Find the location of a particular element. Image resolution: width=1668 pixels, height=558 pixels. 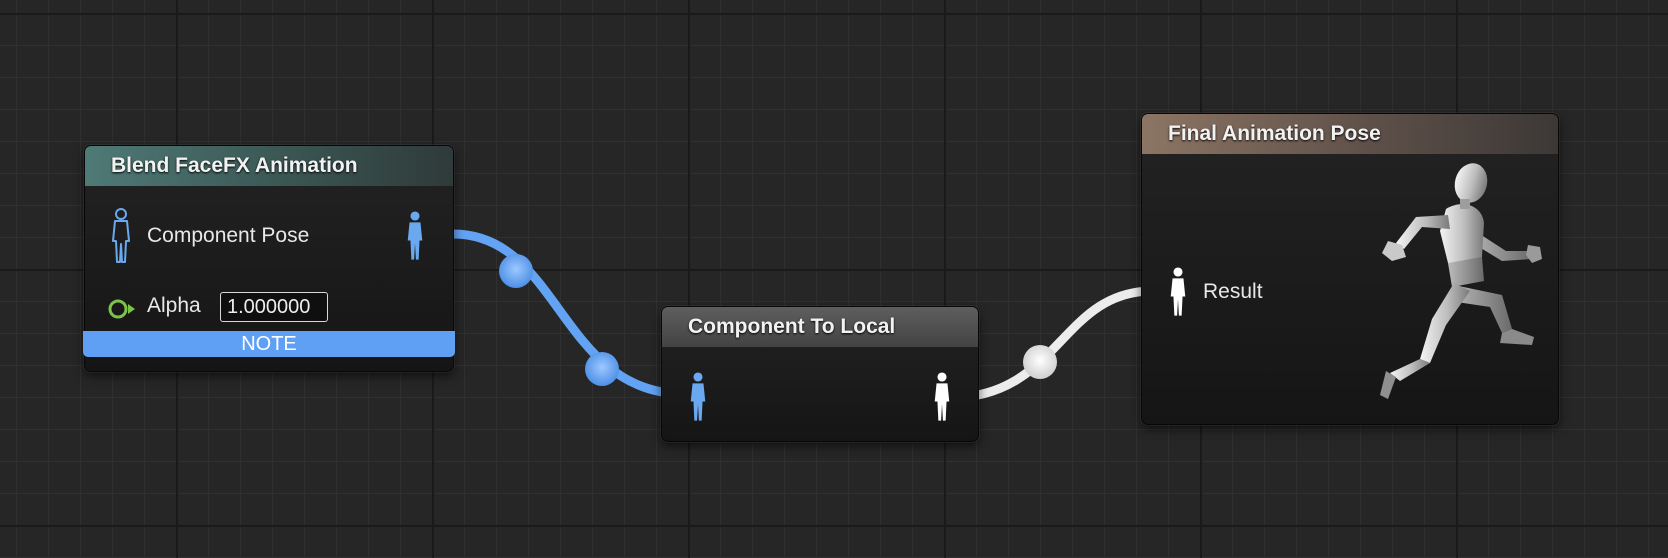

final-animation-pose-title: Final Animation Pose is located at coordinates (1350, 134).